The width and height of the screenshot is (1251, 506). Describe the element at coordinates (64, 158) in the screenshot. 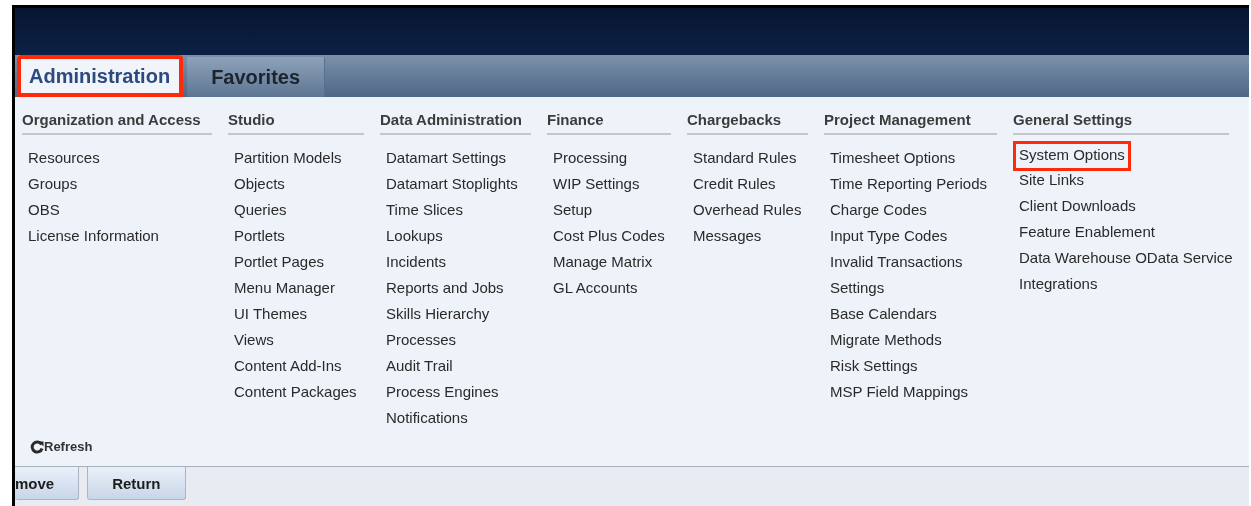

I see `menu-link: Resources` at that location.